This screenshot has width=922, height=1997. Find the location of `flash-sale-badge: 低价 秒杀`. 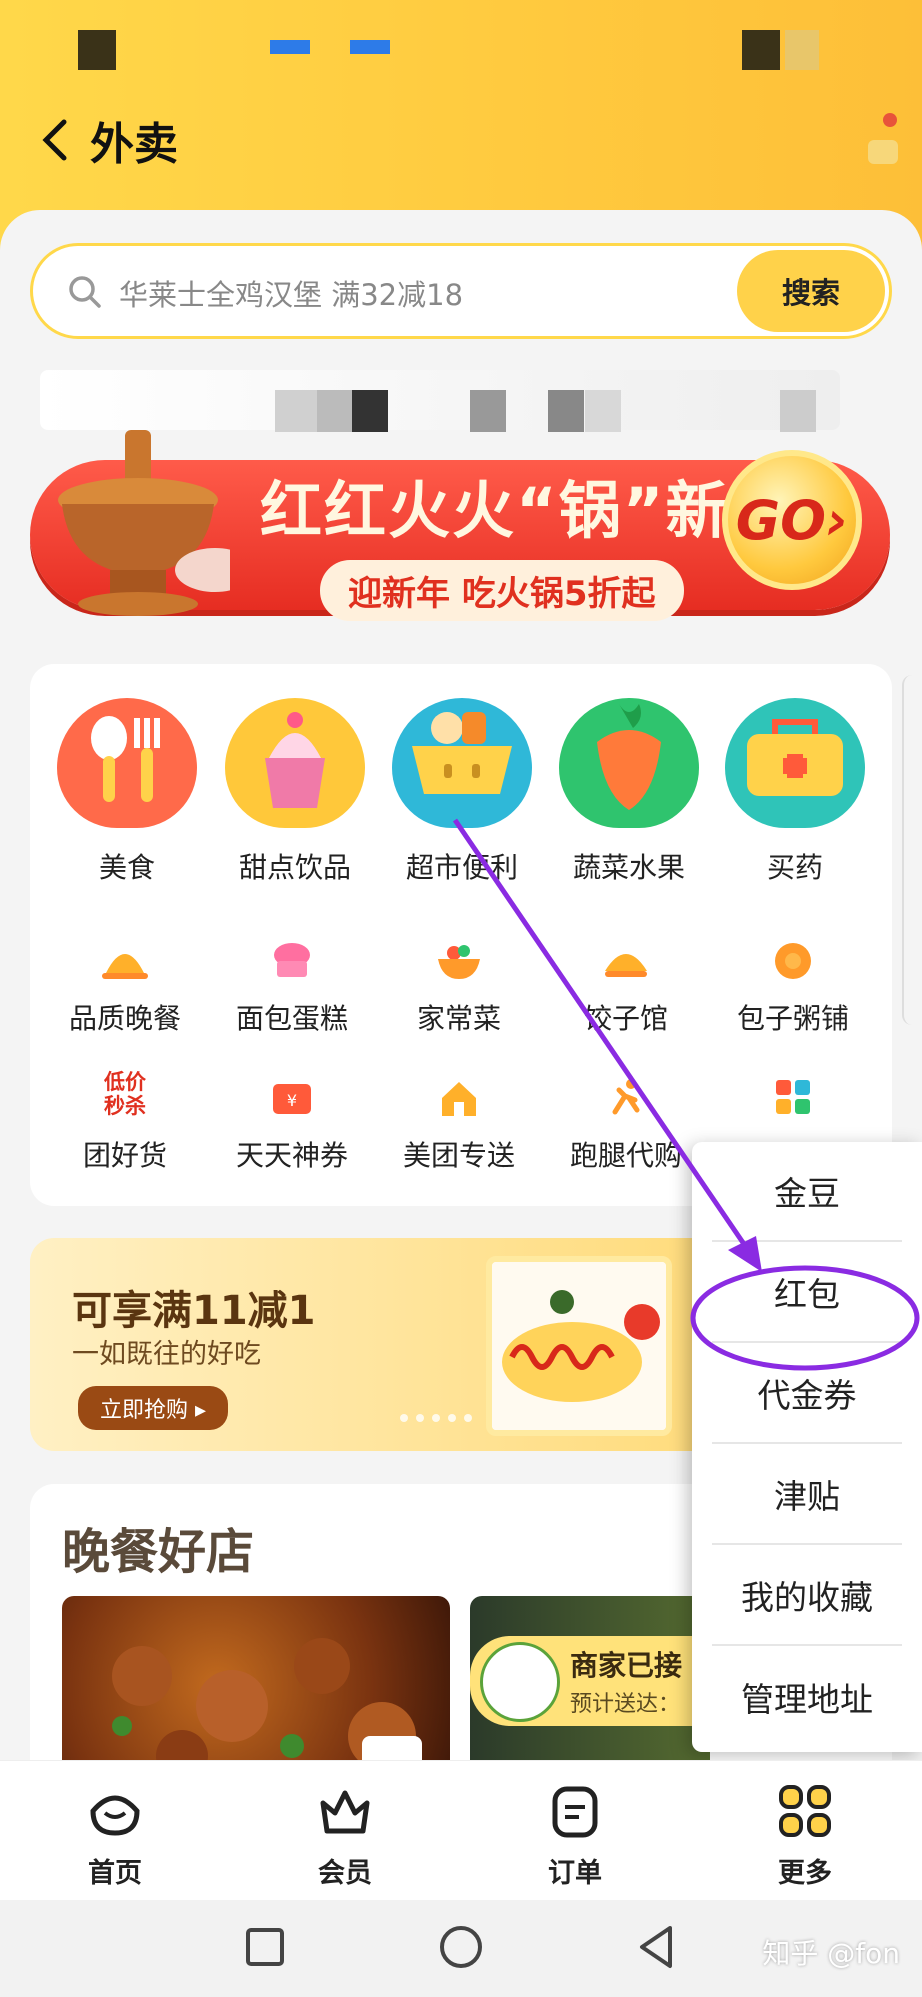

flash-sale-badge: 低价 秒杀 is located at coordinates (125, 1095).